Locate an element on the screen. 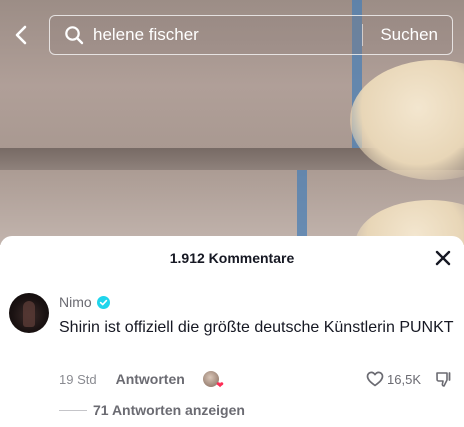 The height and width of the screenshot is (427, 464). back-arrow-icon is located at coordinates (21, 35).